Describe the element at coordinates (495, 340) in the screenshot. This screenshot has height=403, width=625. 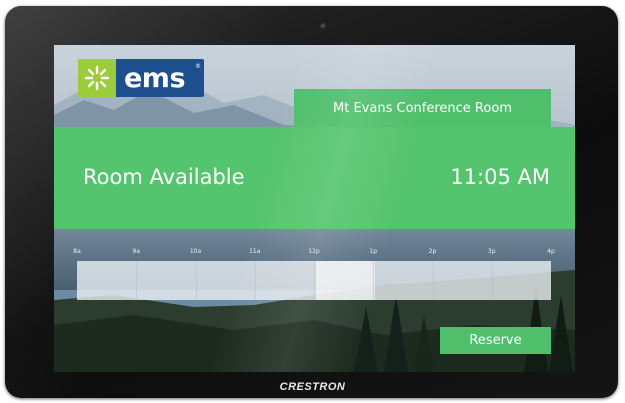
I see `reserve-button: Reserve` at that location.